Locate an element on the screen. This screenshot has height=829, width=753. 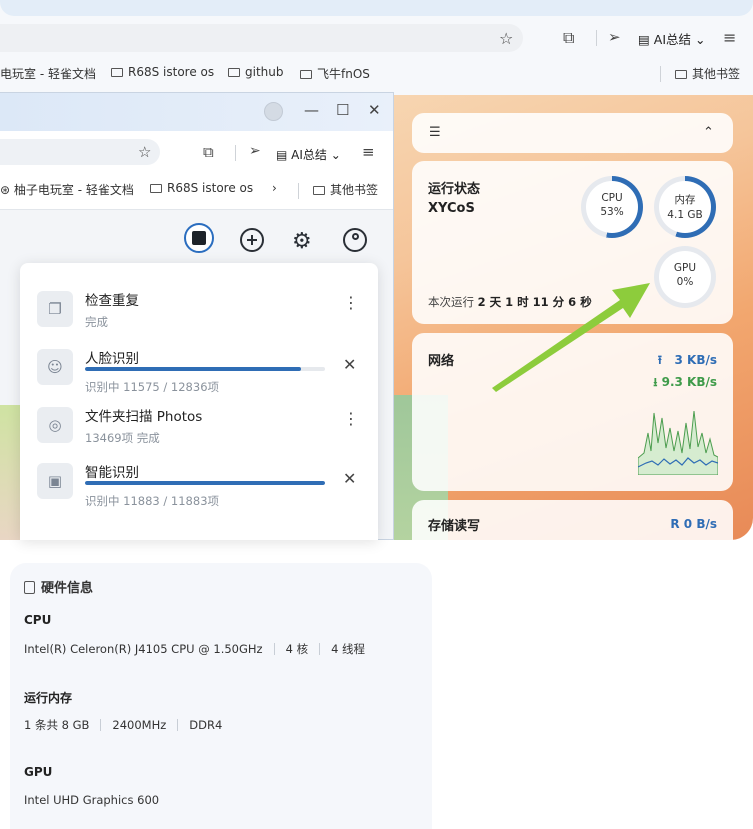
task-item: ☺ 人脸识别 识别中 11575 / 12836项 ✕ is located at coordinates (199, 367).